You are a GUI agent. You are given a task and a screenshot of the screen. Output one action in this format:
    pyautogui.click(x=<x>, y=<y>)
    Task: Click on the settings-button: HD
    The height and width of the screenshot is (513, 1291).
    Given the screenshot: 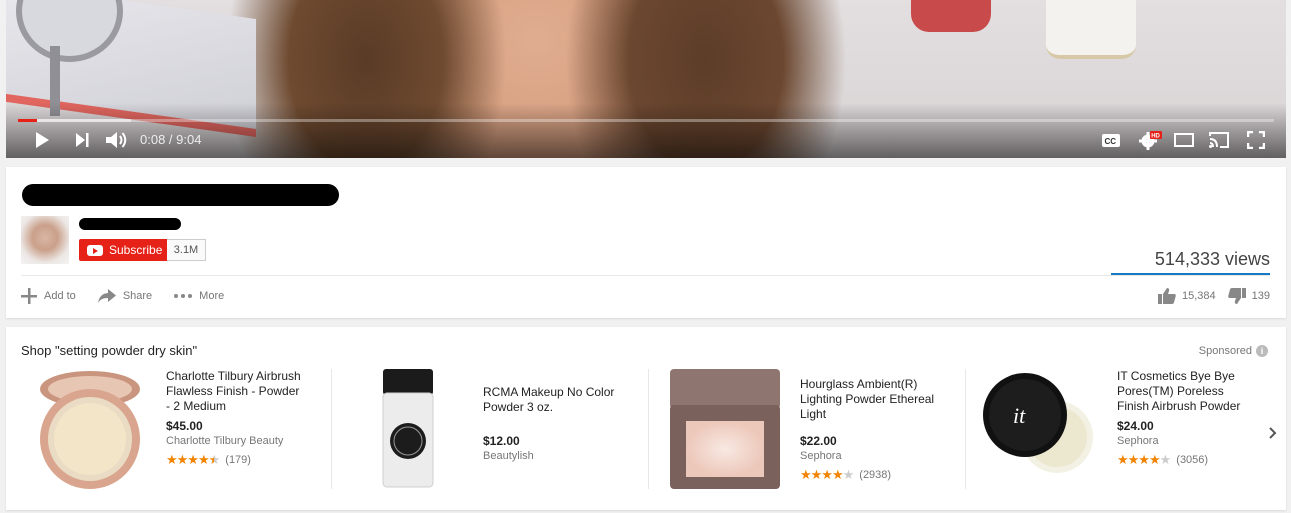 What is the action you would take?
    pyautogui.click(x=1150, y=140)
    